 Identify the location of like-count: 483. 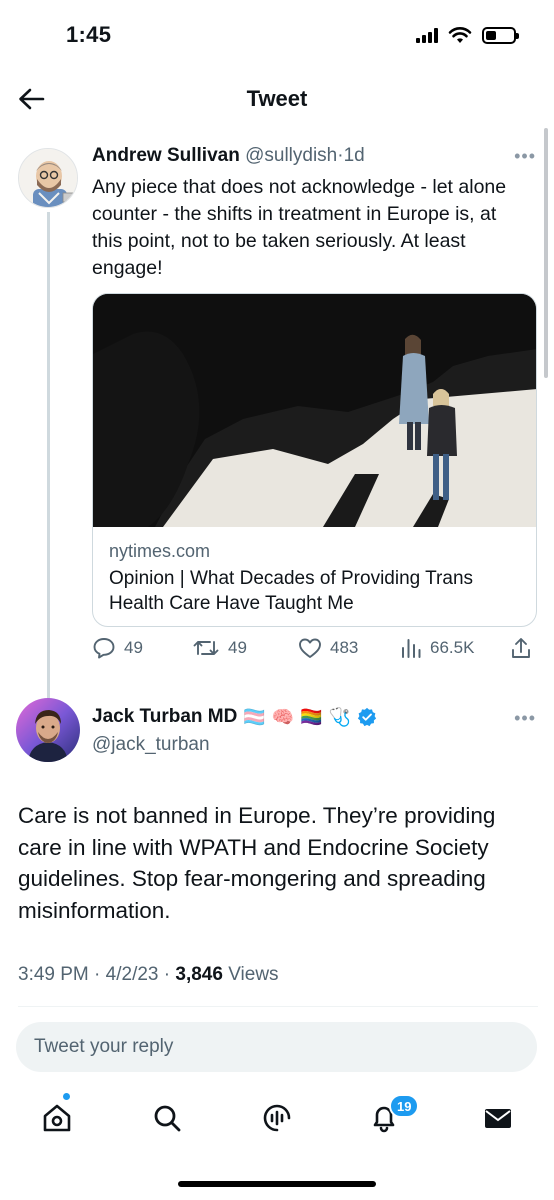
(344, 647).